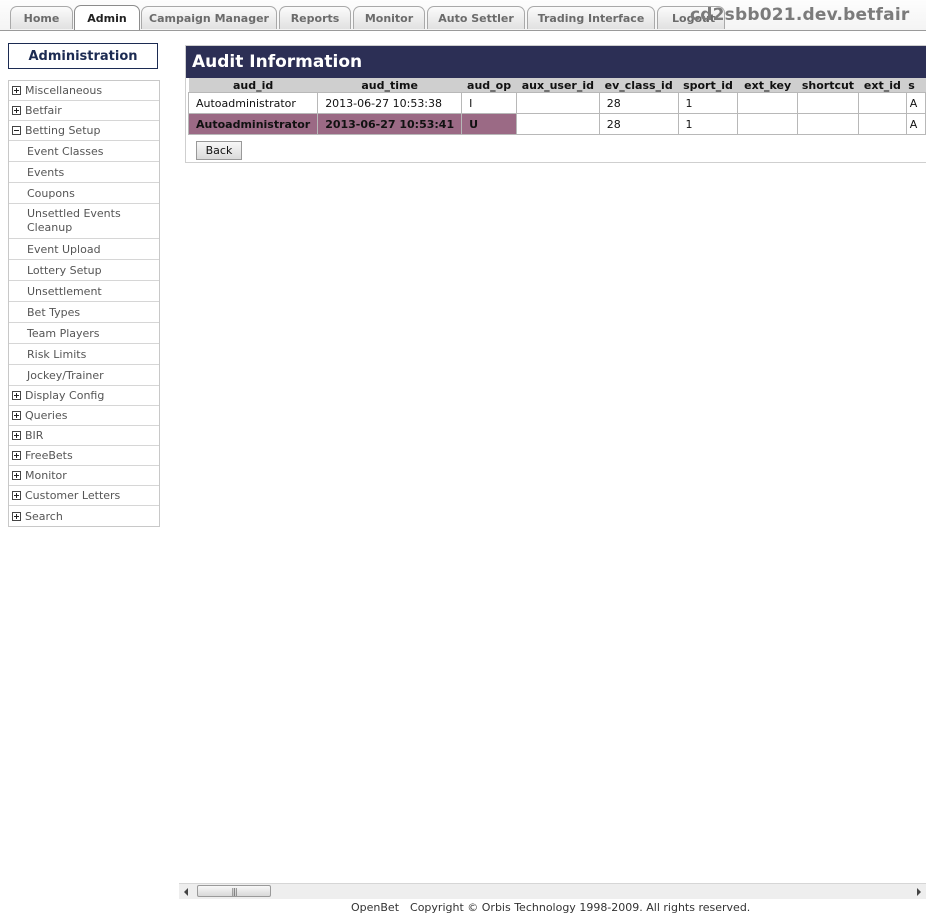  What do you see at coordinates (65, 395) in the screenshot?
I see `sidebar-item-label: Display Config` at bounding box center [65, 395].